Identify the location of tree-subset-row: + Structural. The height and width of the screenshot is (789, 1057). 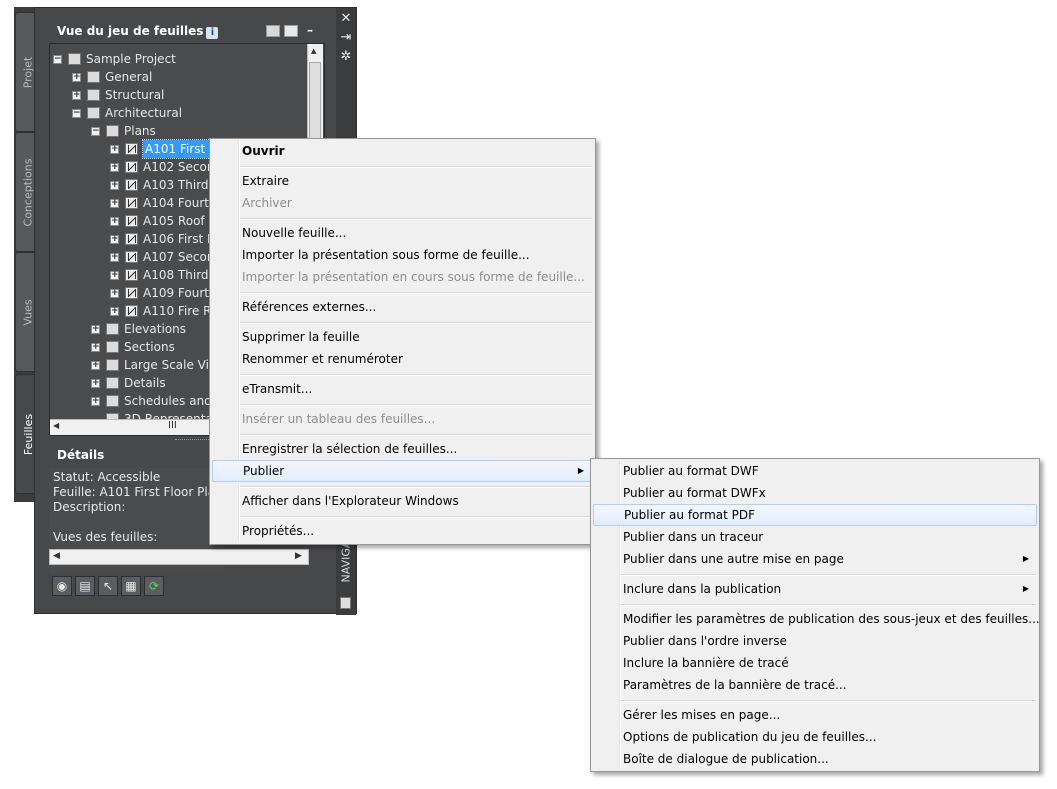
(178, 95).